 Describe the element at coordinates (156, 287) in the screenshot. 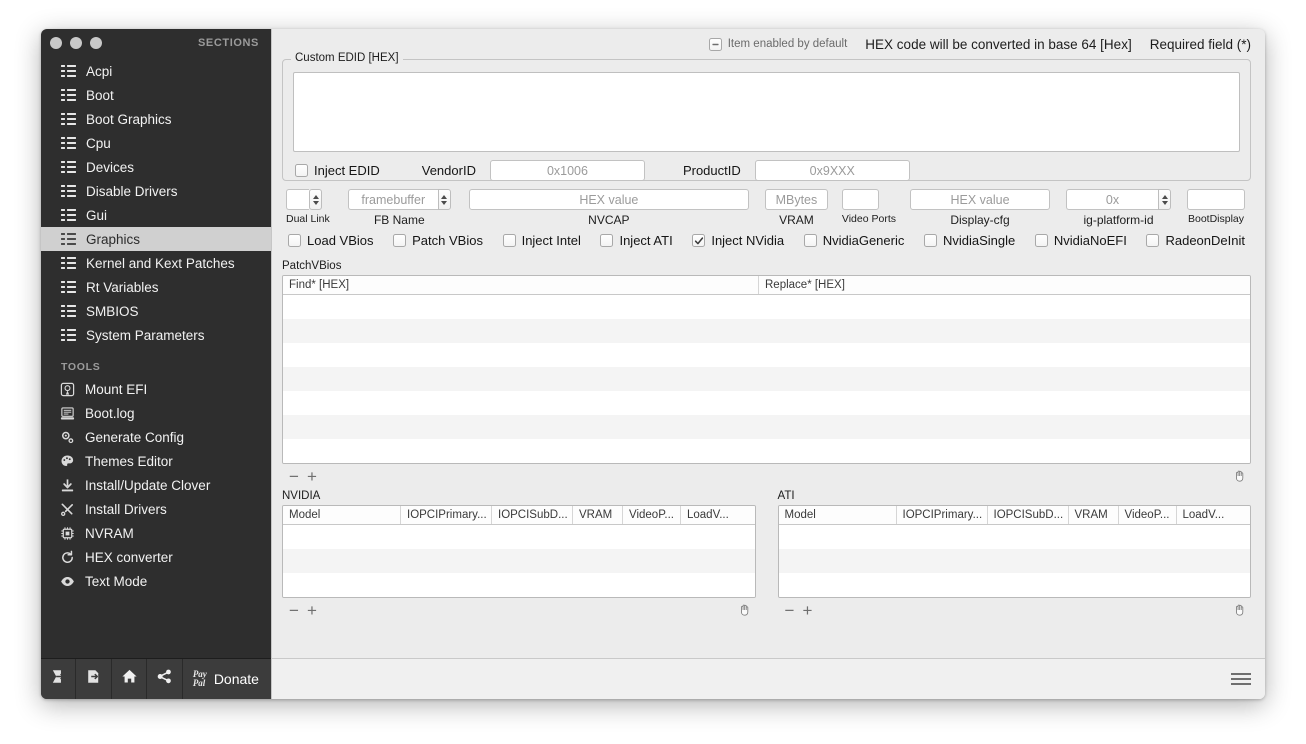

I see `sidebar-item-rt-variables: Rt Variables` at that location.